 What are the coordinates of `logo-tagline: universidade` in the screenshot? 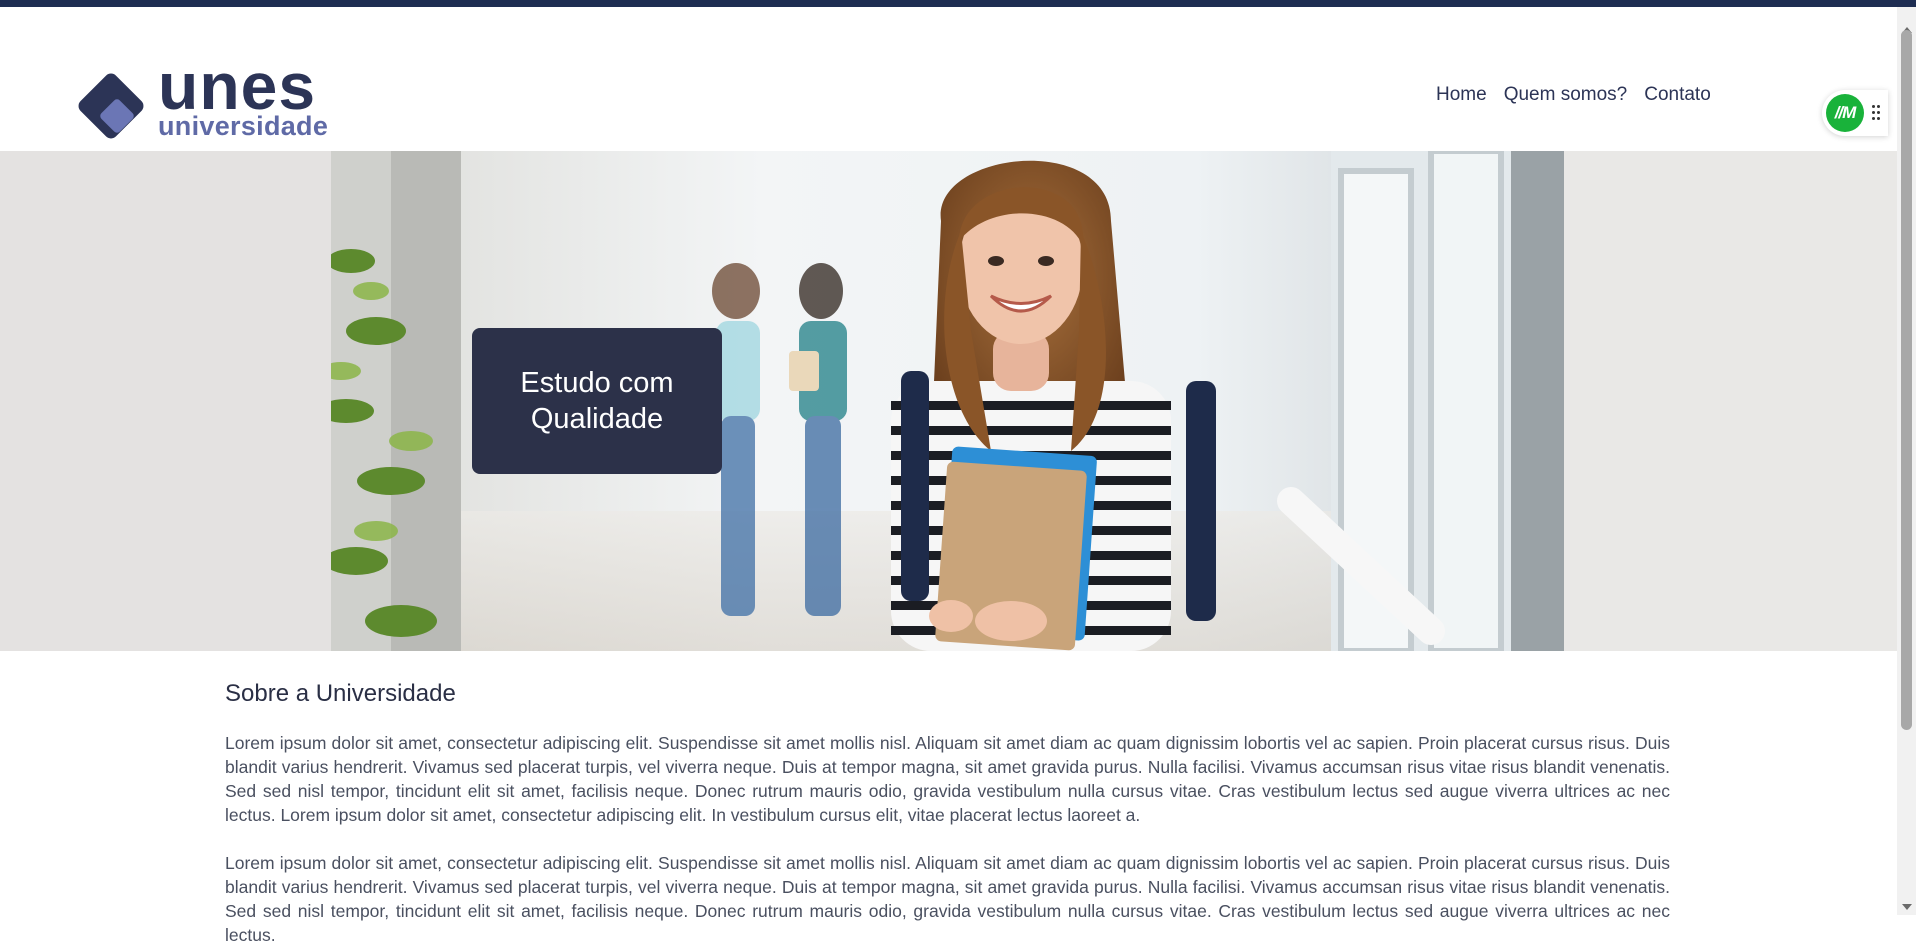 It's located at (243, 126).